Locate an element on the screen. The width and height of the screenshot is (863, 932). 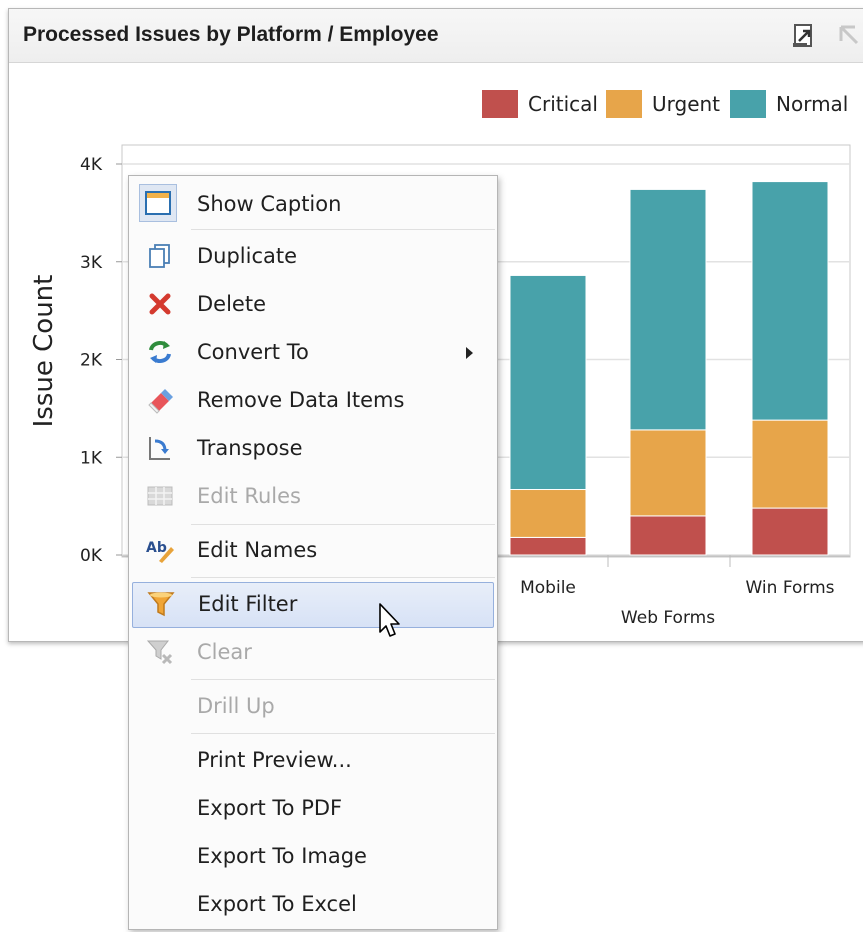
y-axis-labels: 0K 1K 2K 3K 4K is located at coordinates (91, 360).